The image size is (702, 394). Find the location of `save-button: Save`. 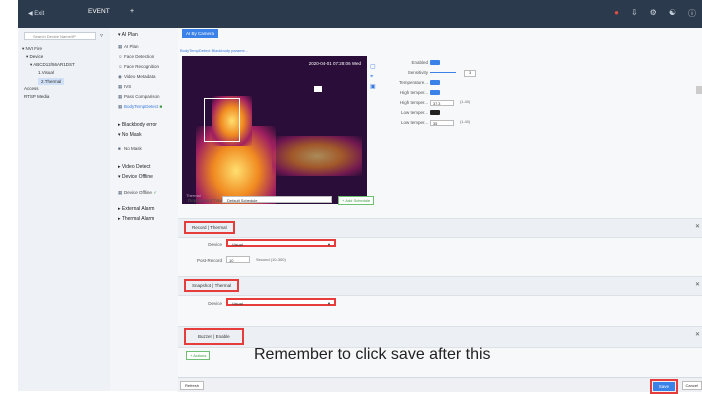

save-button: Save is located at coordinates (663, 386).